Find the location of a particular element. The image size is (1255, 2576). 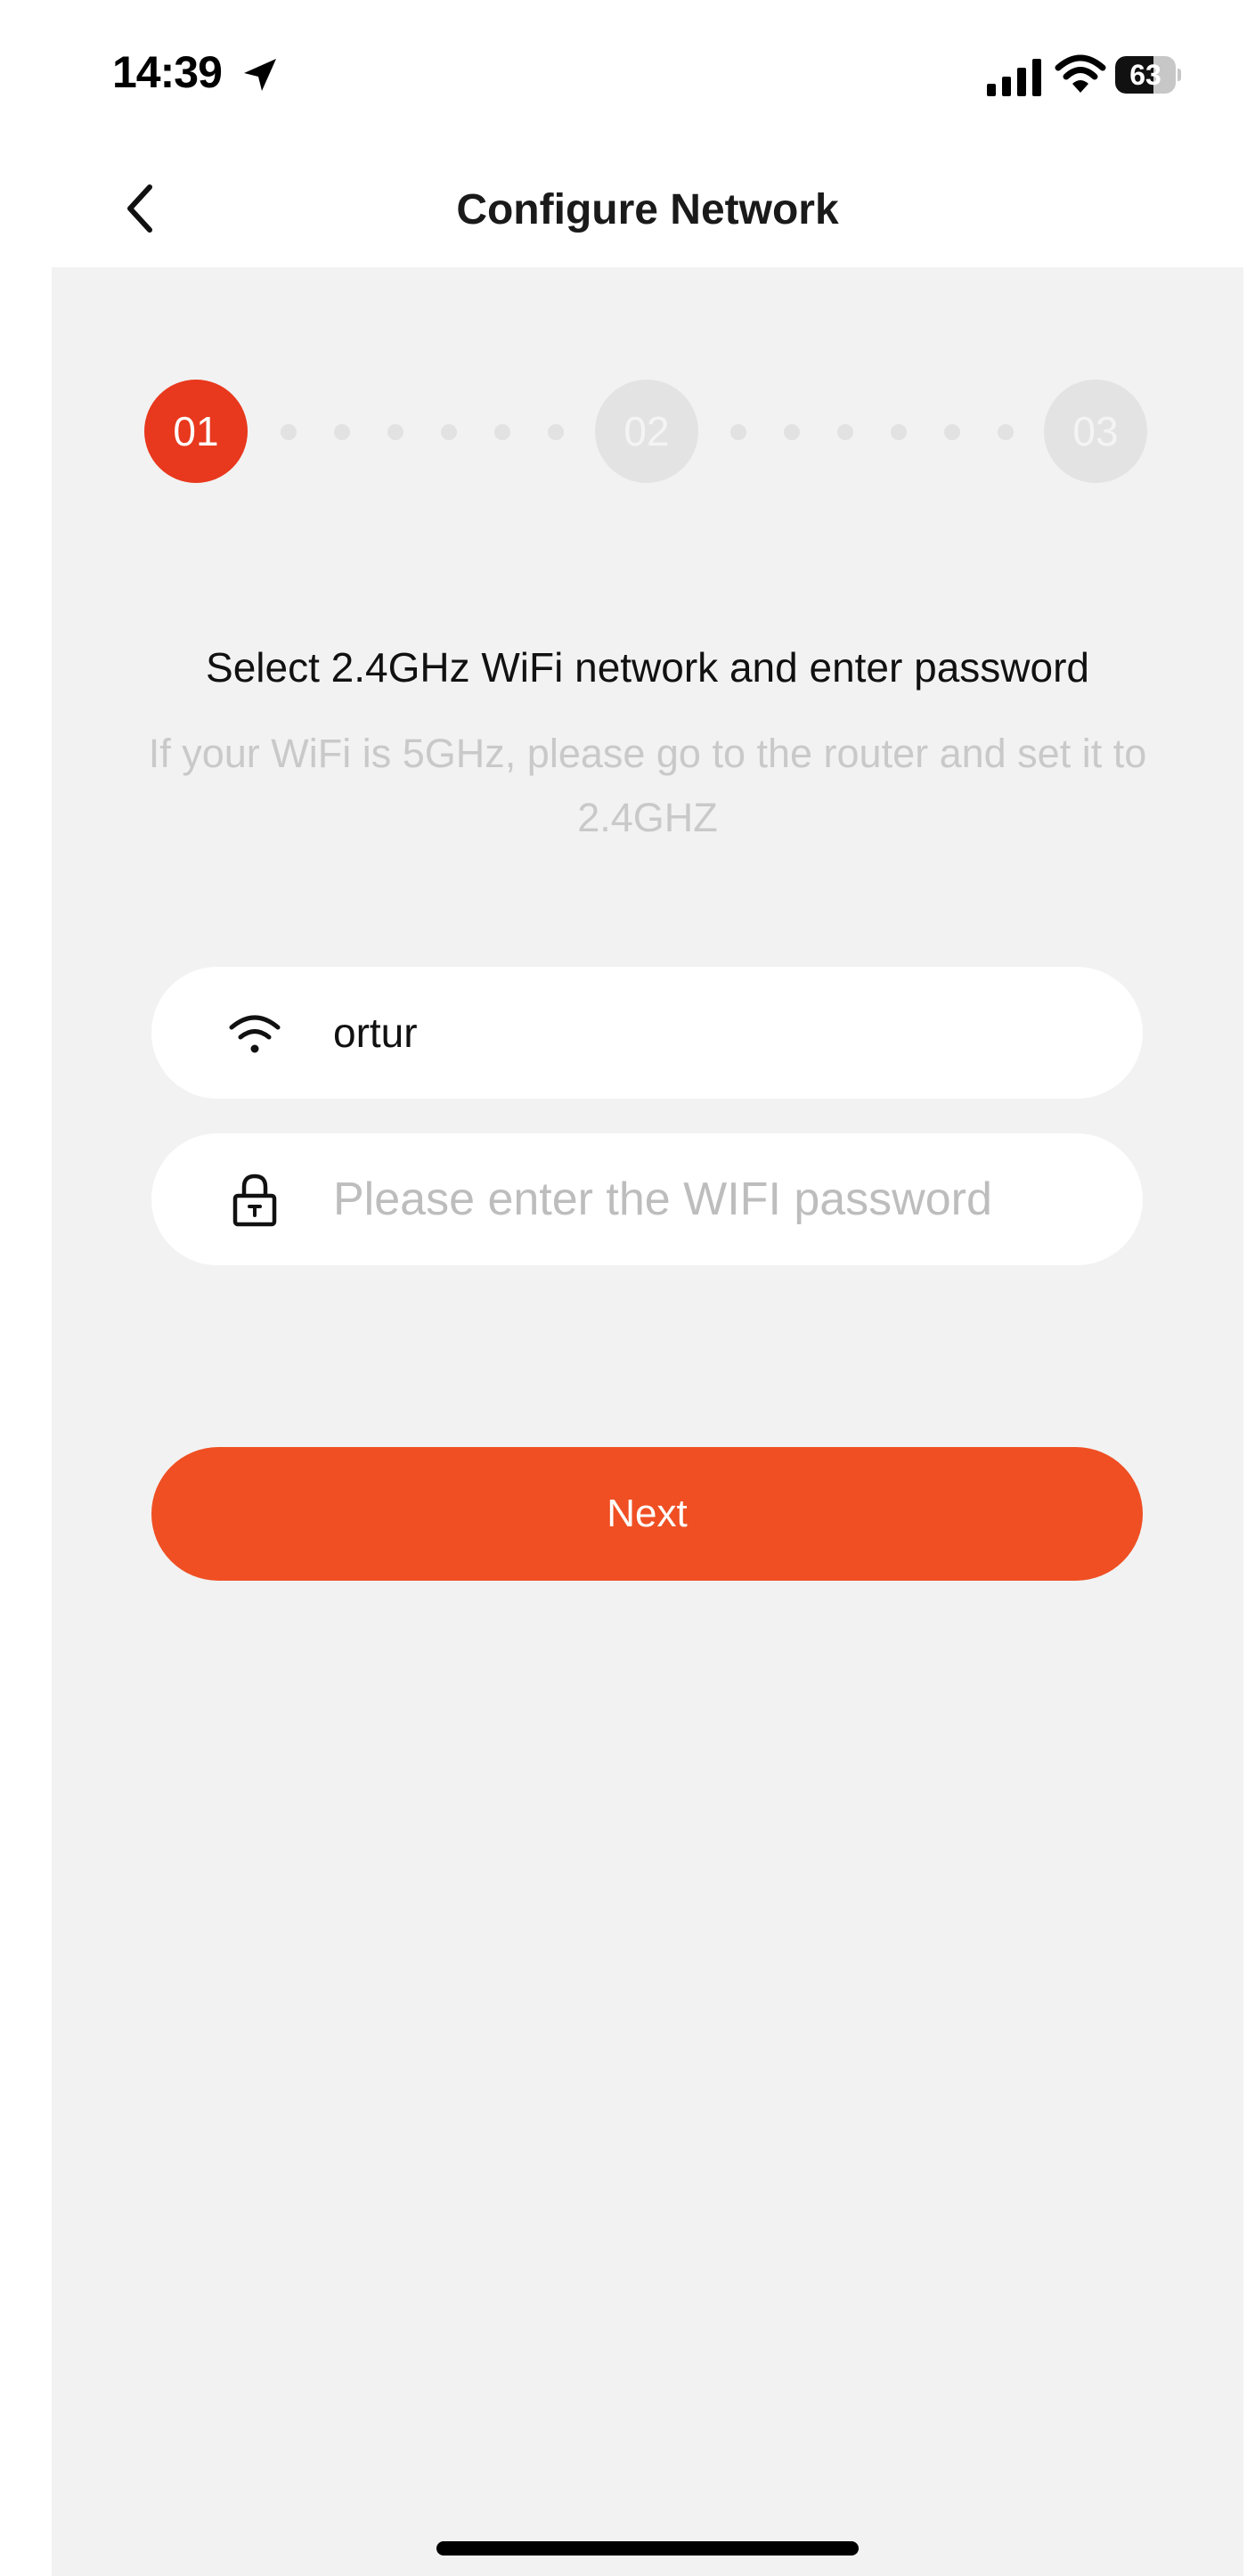

page-title: Configure Network is located at coordinates (647, 209).